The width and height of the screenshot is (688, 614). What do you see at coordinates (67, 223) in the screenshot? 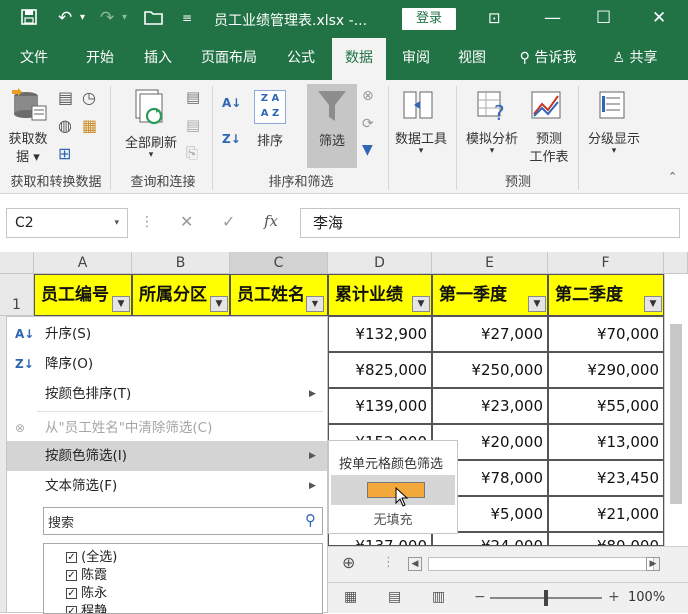
I see `name-box: C2 ▾` at bounding box center [67, 223].